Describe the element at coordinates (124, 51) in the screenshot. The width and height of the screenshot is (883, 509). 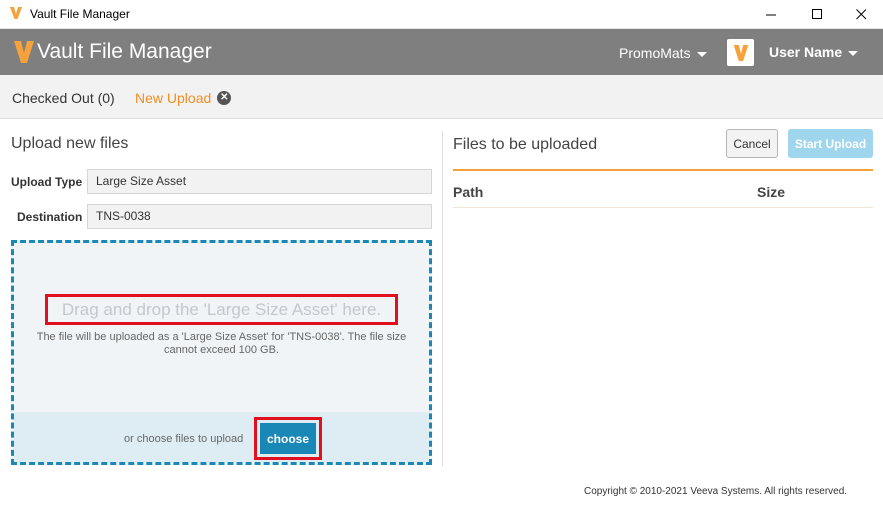
I see `app-title: Vault File Manager` at that location.